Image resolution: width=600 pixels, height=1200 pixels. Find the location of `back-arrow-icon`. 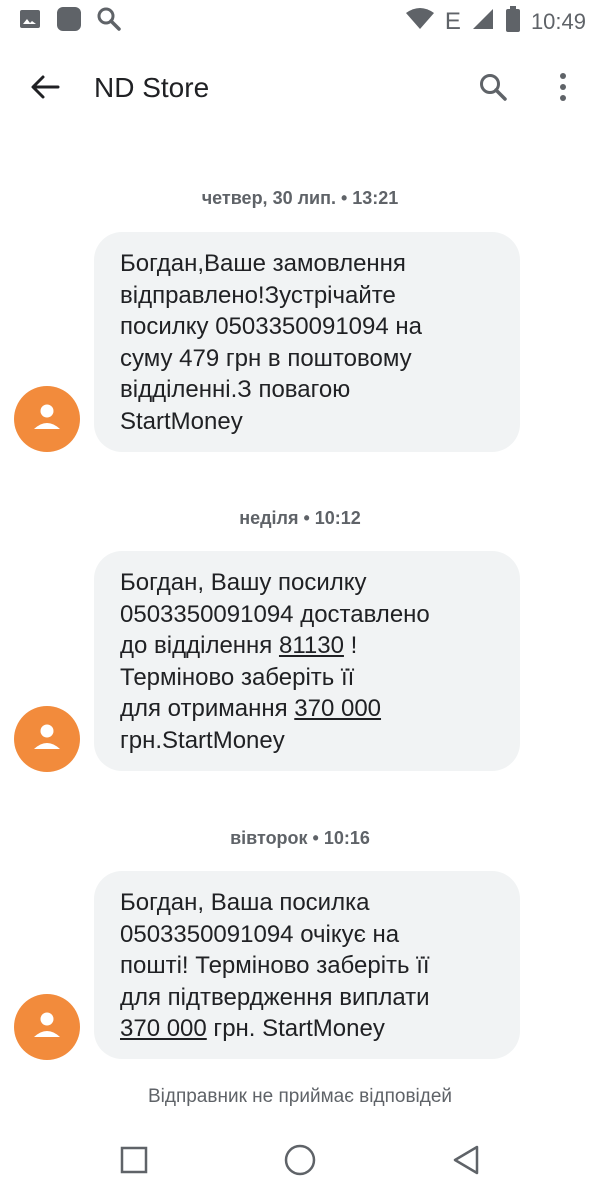

back-arrow-icon is located at coordinates (45, 89).